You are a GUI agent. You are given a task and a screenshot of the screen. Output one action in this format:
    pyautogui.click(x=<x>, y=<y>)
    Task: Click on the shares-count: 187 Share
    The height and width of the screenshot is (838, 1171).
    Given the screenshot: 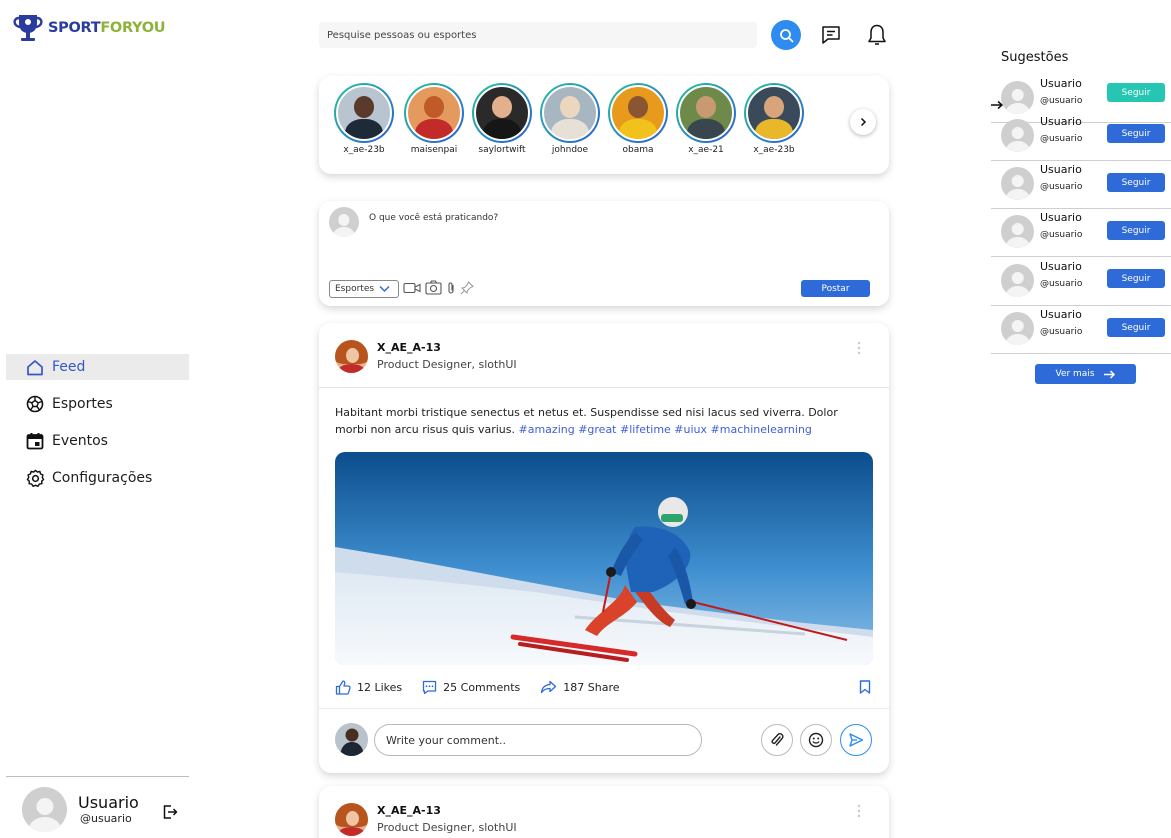 What is the action you would take?
    pyautogui.click(x=591, y=687)
    